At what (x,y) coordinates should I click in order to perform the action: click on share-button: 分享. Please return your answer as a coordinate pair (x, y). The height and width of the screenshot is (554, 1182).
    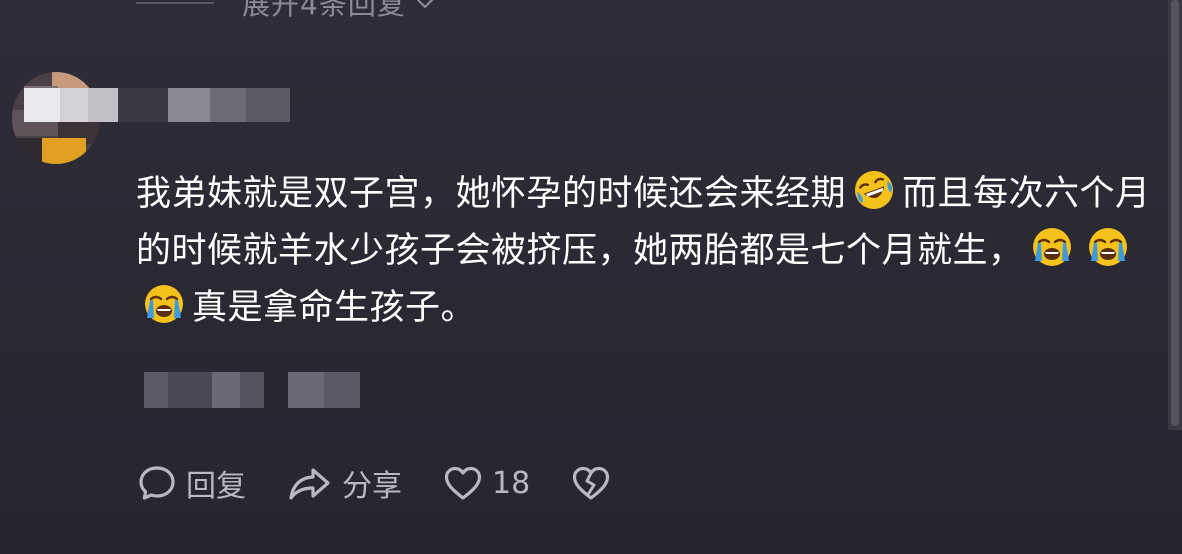
    Looking at the image, I should click on (344, 483).